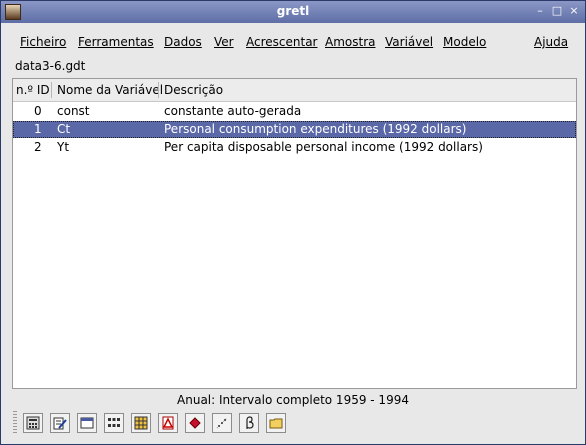  I want to click on dataset-filename: data3-6.gdt, so click(50, 66).